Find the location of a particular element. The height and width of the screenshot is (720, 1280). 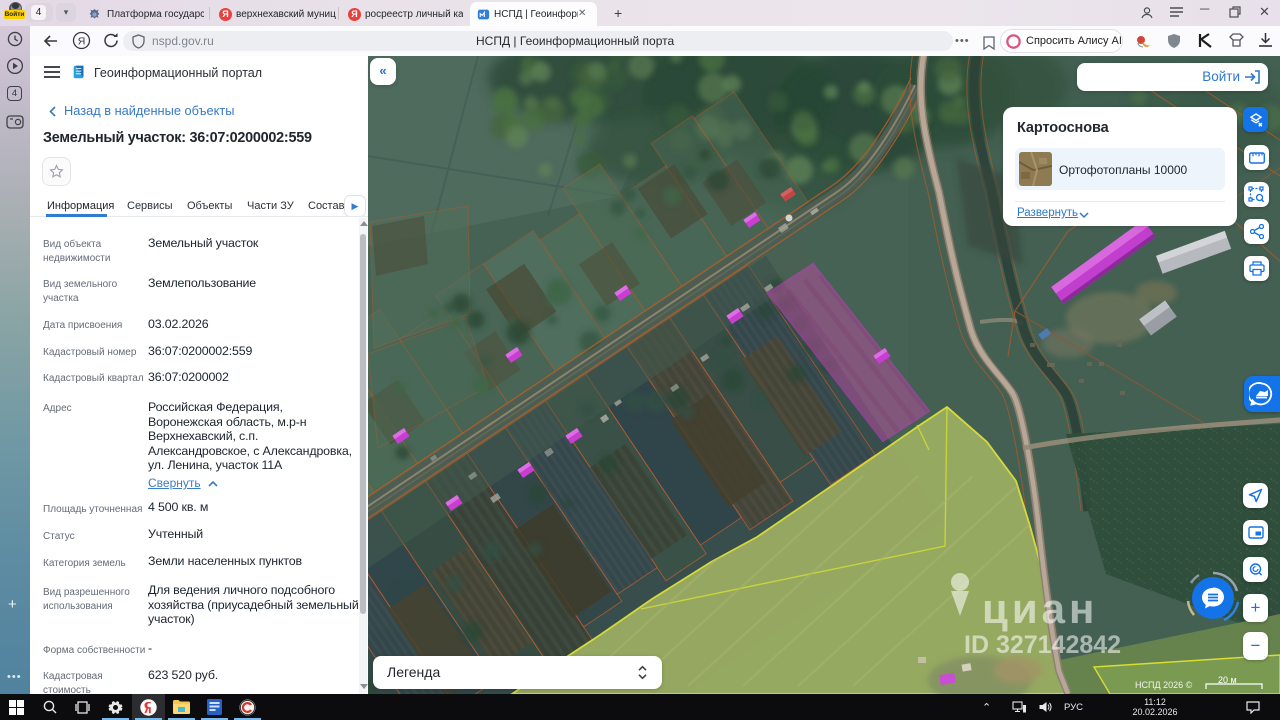

svg-text: 20 м is located at coordinates (1227, 680).